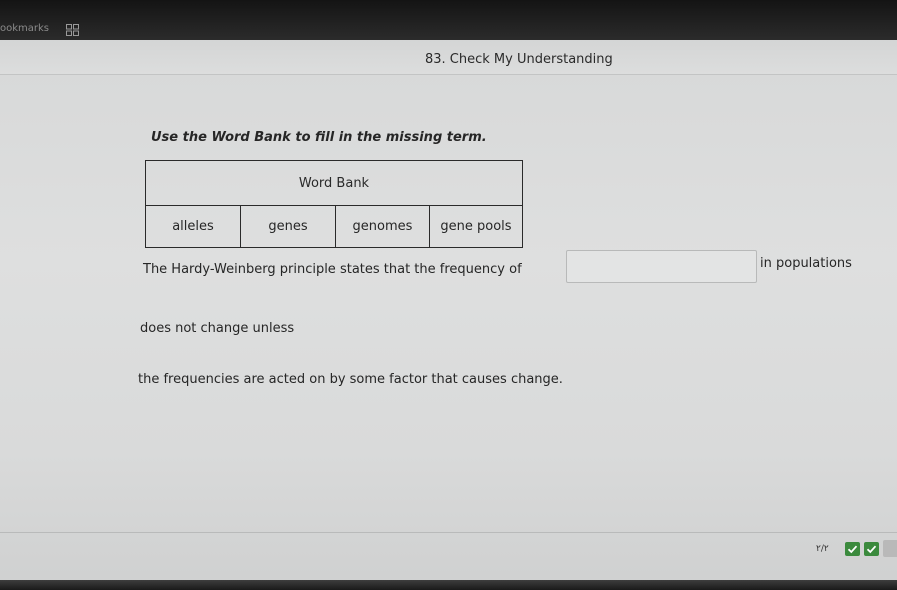  I want to click on answer-input-box, so click(661, 266).